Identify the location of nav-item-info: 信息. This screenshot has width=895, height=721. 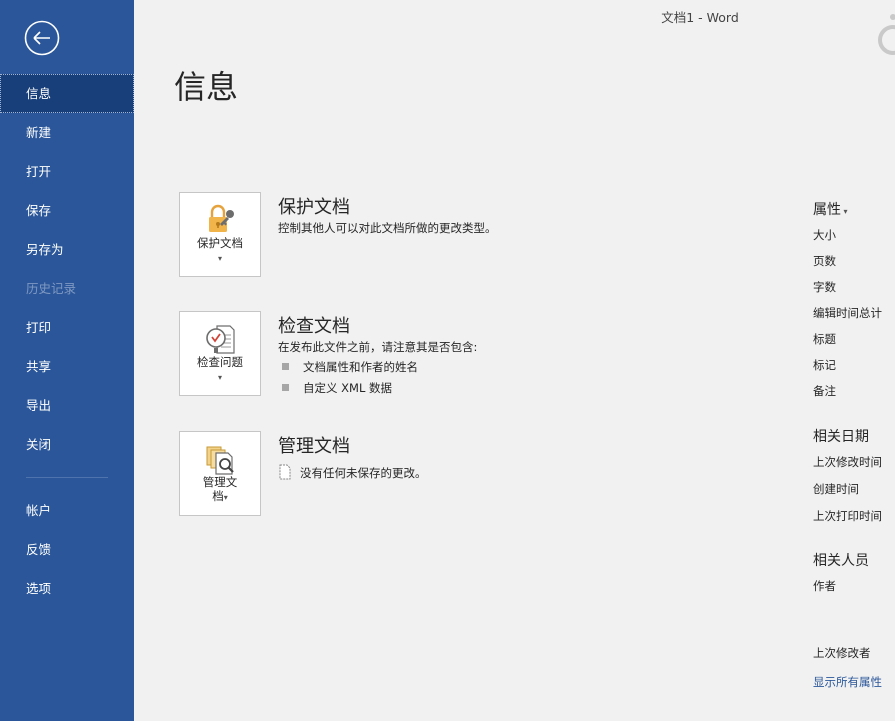
(67, 93).